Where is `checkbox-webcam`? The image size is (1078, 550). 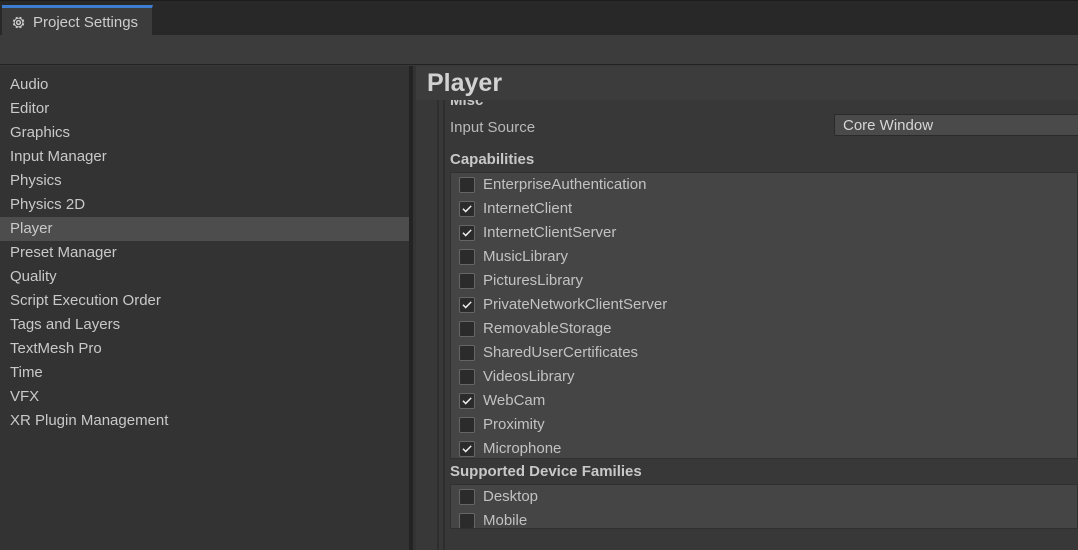
checkbox-webcam is located at coordinates (467, 401).